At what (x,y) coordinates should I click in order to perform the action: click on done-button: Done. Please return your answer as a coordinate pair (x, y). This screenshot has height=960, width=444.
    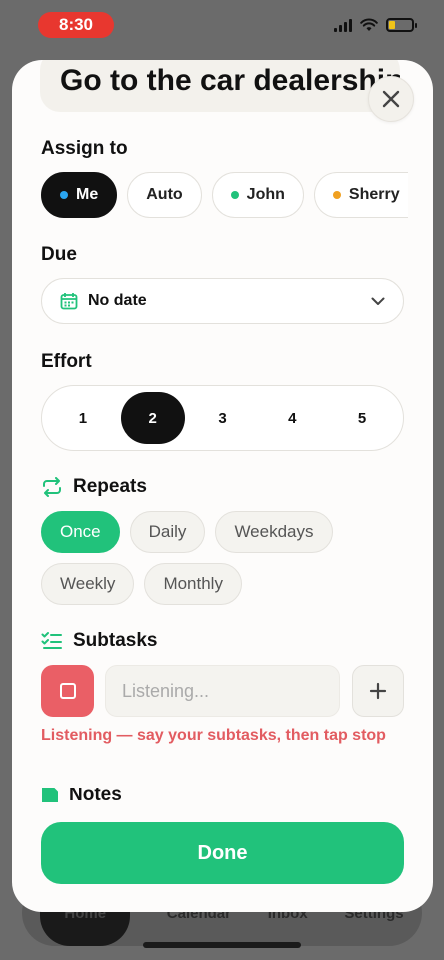
    Looking at the image, I should click on (222, 853).